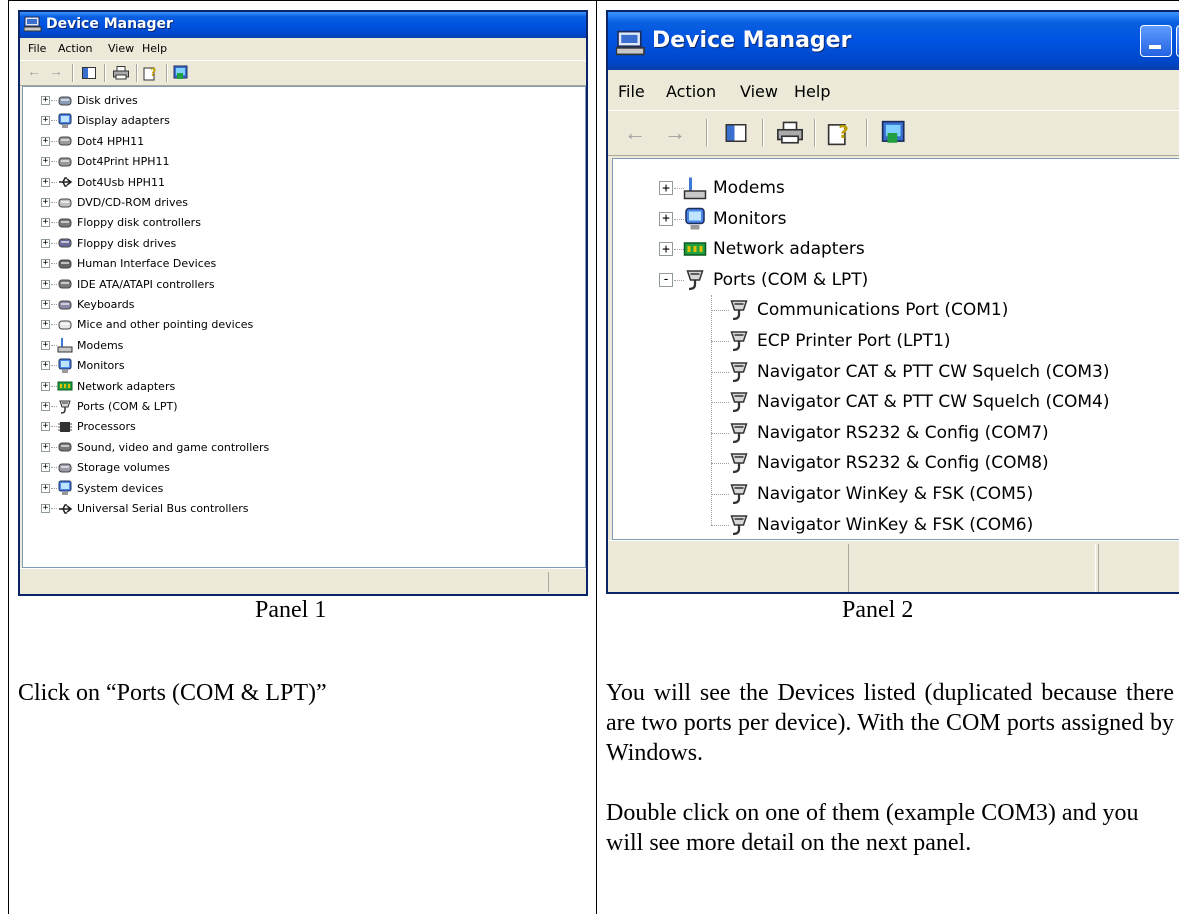 This screenshot has width=1179, height=914. What do you see at coordinates (126, 386) in the screenshot?
I see `tree-item-label: Network adapters` at bounding box center [126, 386].